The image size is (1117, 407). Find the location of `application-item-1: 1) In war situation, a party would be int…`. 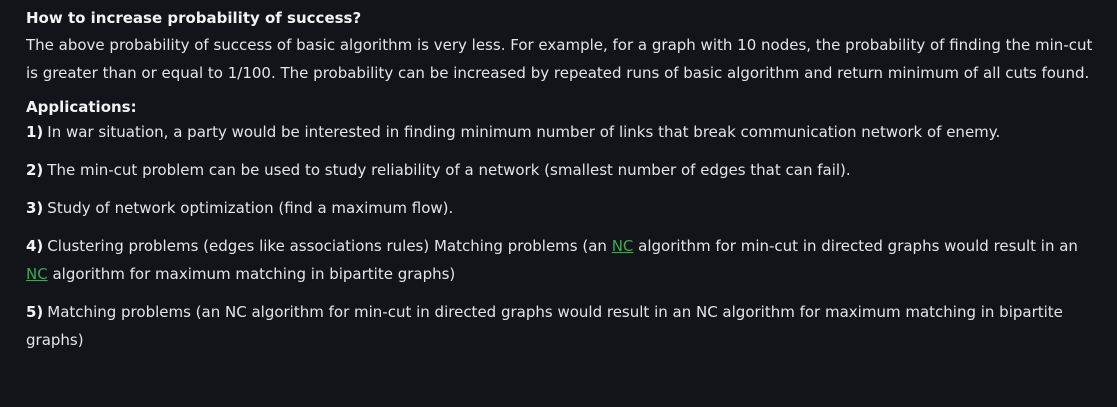

application-item-1: 1) In war situation, a party would be int… is located at coordinates (561, 132).